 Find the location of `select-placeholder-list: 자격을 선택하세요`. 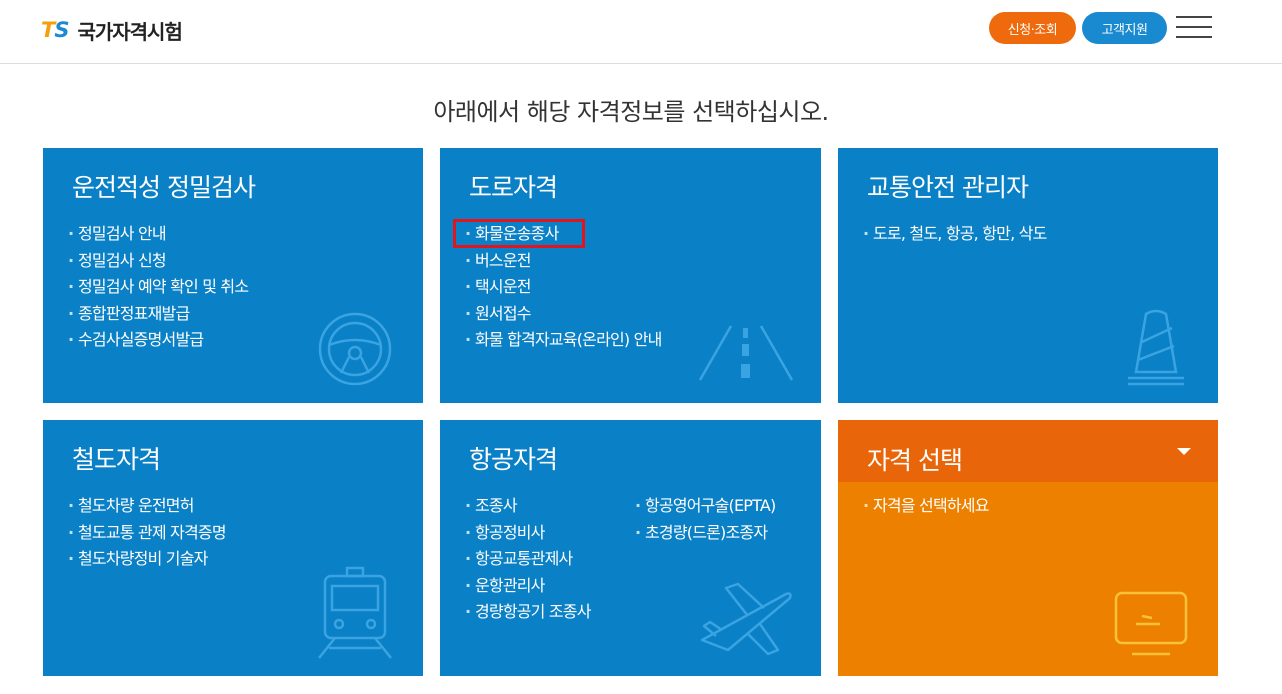

select-placeholder-list: 자격을 선택하세요 is located at coordinates (926, 506).